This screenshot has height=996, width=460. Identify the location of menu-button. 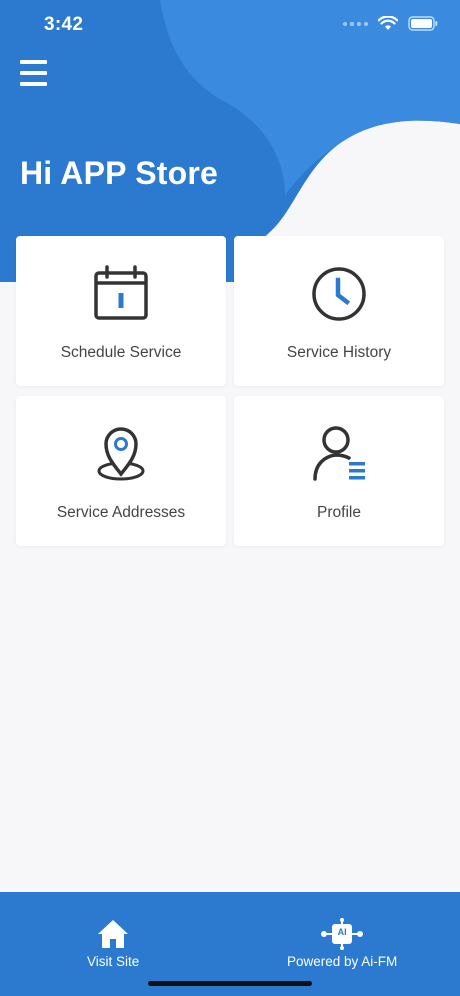
(34, 73).